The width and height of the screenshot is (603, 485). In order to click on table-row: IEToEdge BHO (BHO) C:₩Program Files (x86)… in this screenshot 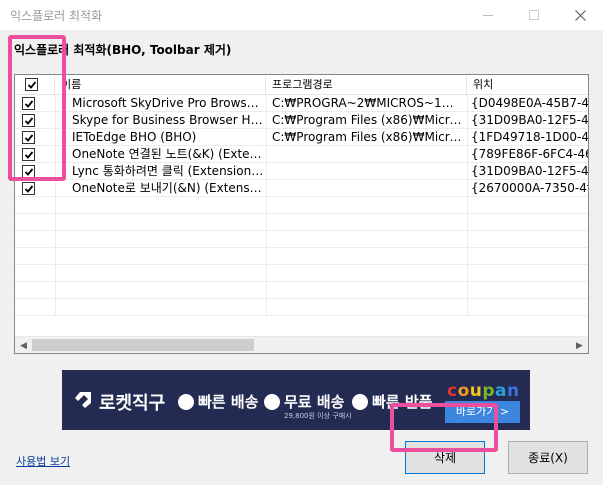, I will do `click(301, 137)`.